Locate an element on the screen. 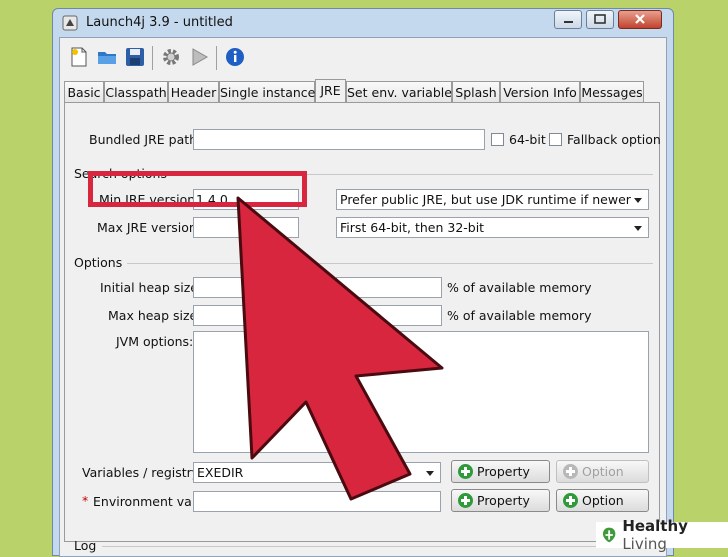 Image resolution: width=728 pixels, height=557 pixels. healthy-living-watermark: Healthy Living is located at coordinates (662, 535).